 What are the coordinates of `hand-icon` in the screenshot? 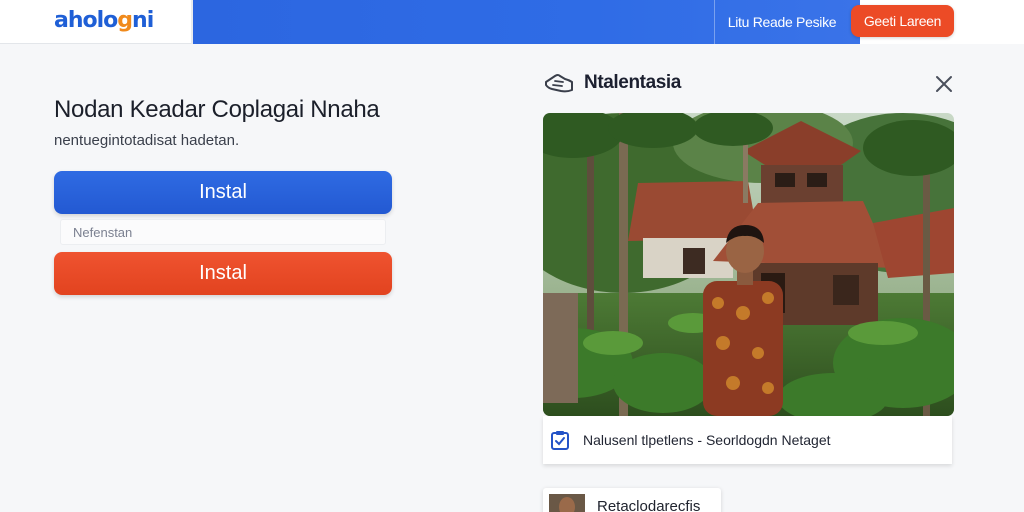 It's located at (559, 83).